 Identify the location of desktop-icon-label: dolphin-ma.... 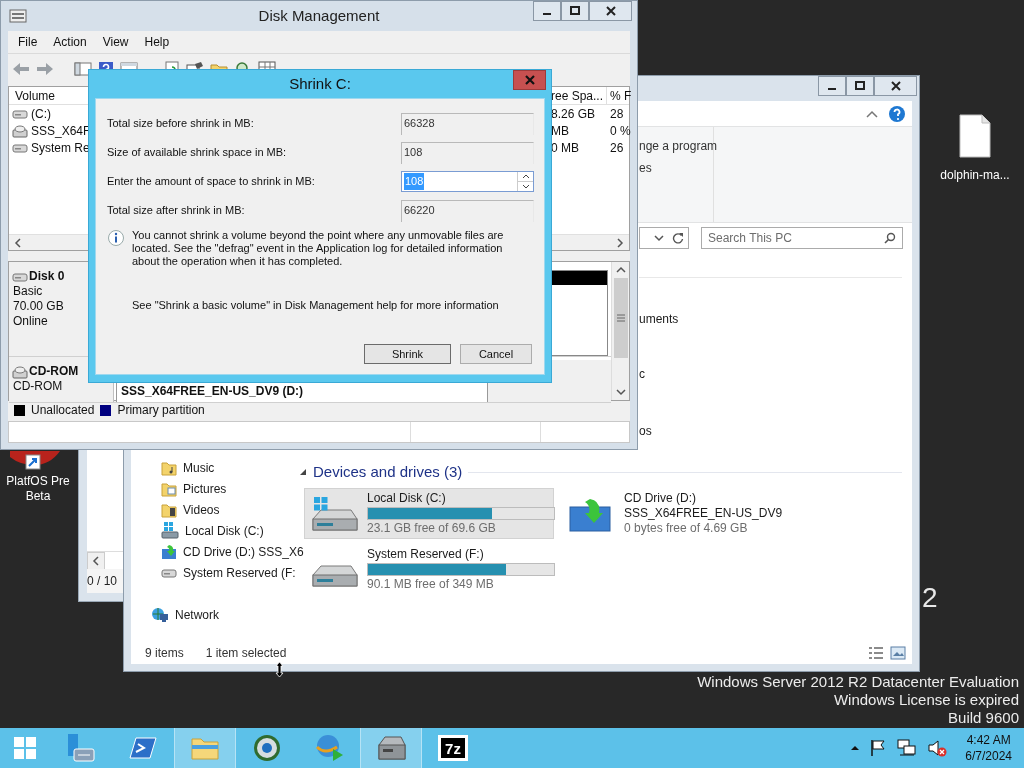
(975, 175).